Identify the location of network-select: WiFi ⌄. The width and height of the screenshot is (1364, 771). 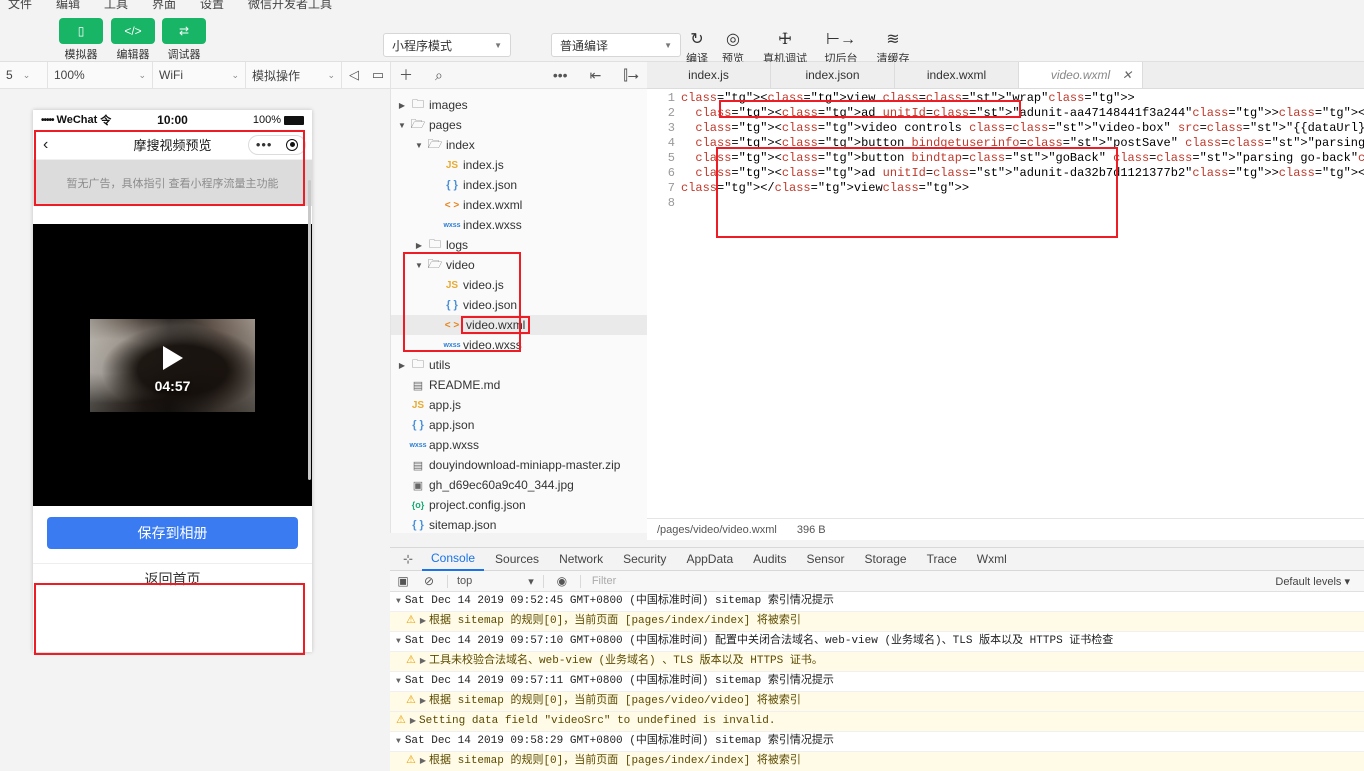
(199, 75).